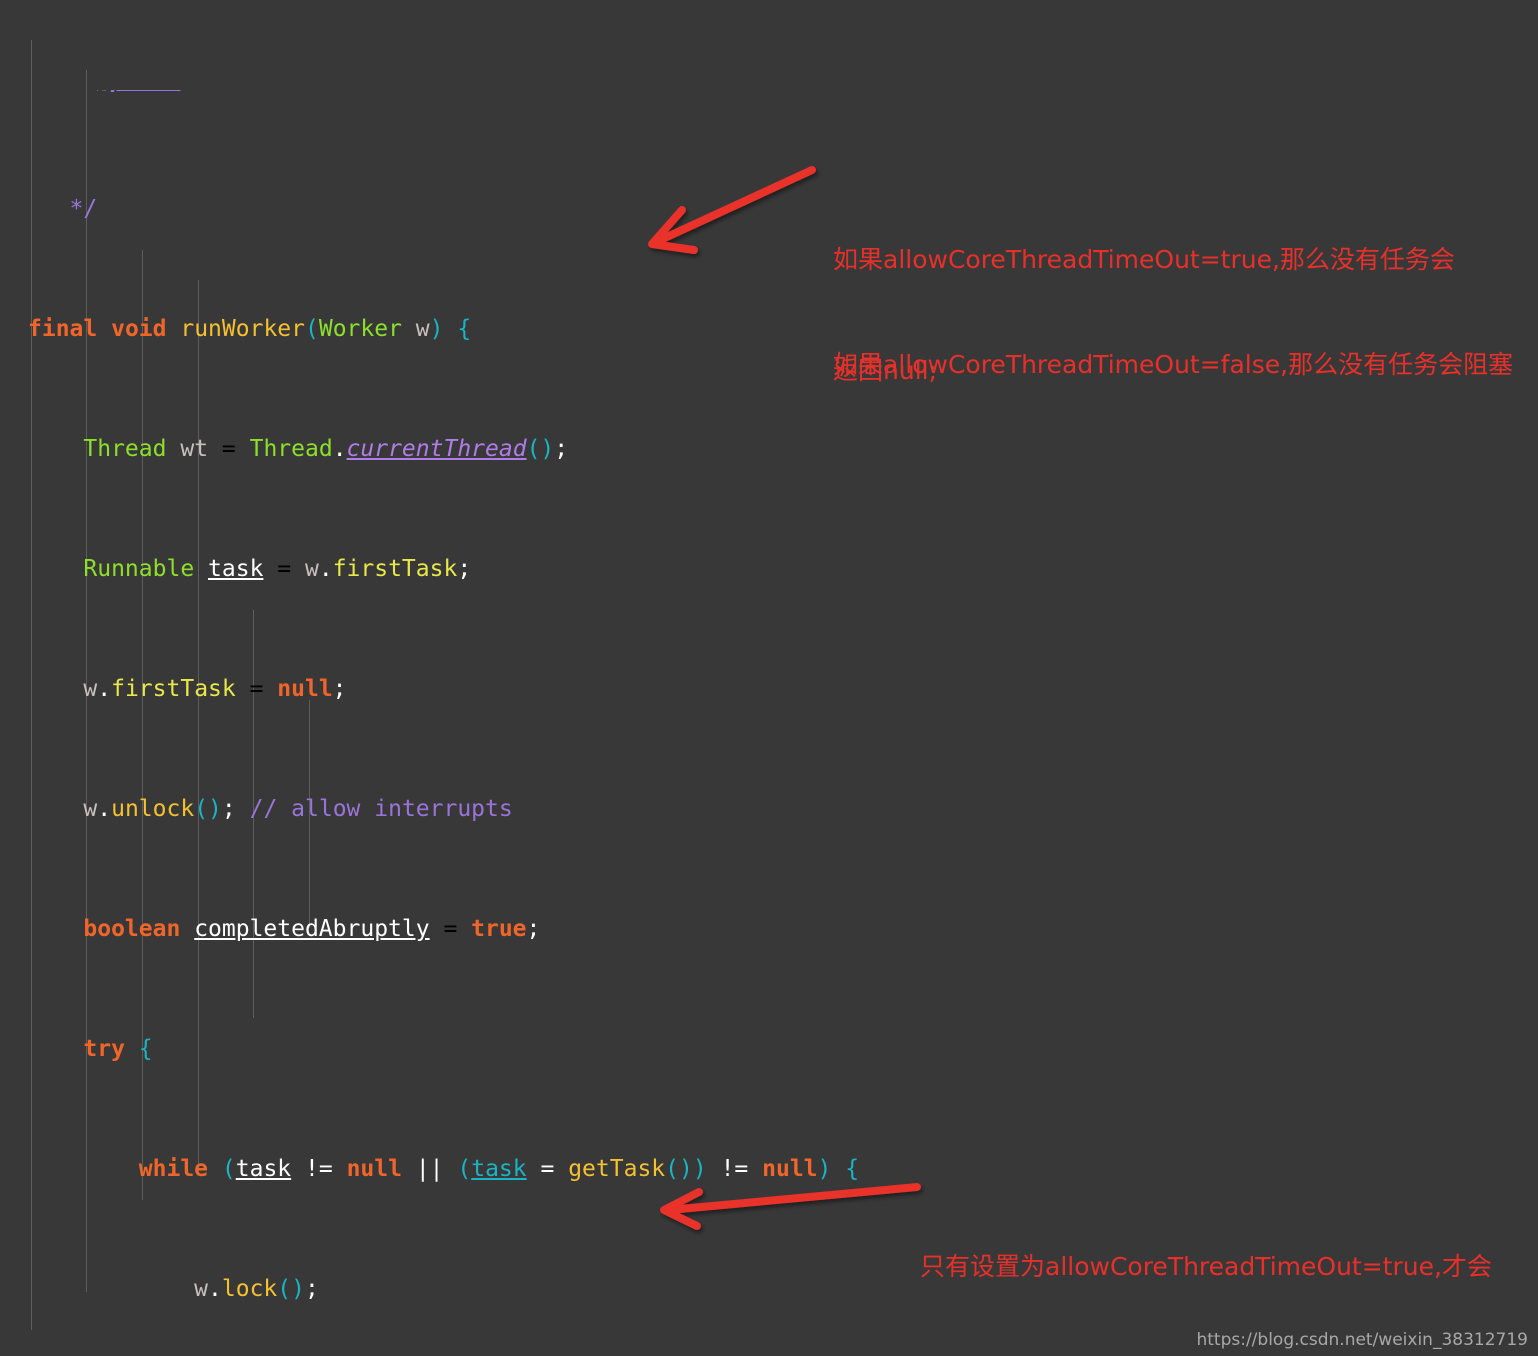  Describe the element at coordinates (1206, 1266) in the screenshot. I see `annotation-processworkerexit-line1: 只有设置为allowCoreThreadTimeOut=true,才会` at that location.